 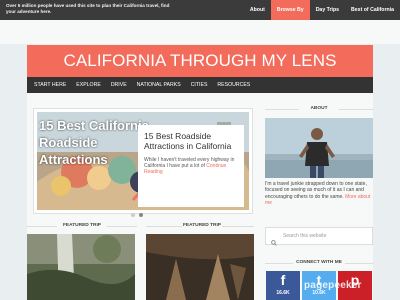 I want to click on top-nav-browse-by: Browse By, so click(x=290, y=10).